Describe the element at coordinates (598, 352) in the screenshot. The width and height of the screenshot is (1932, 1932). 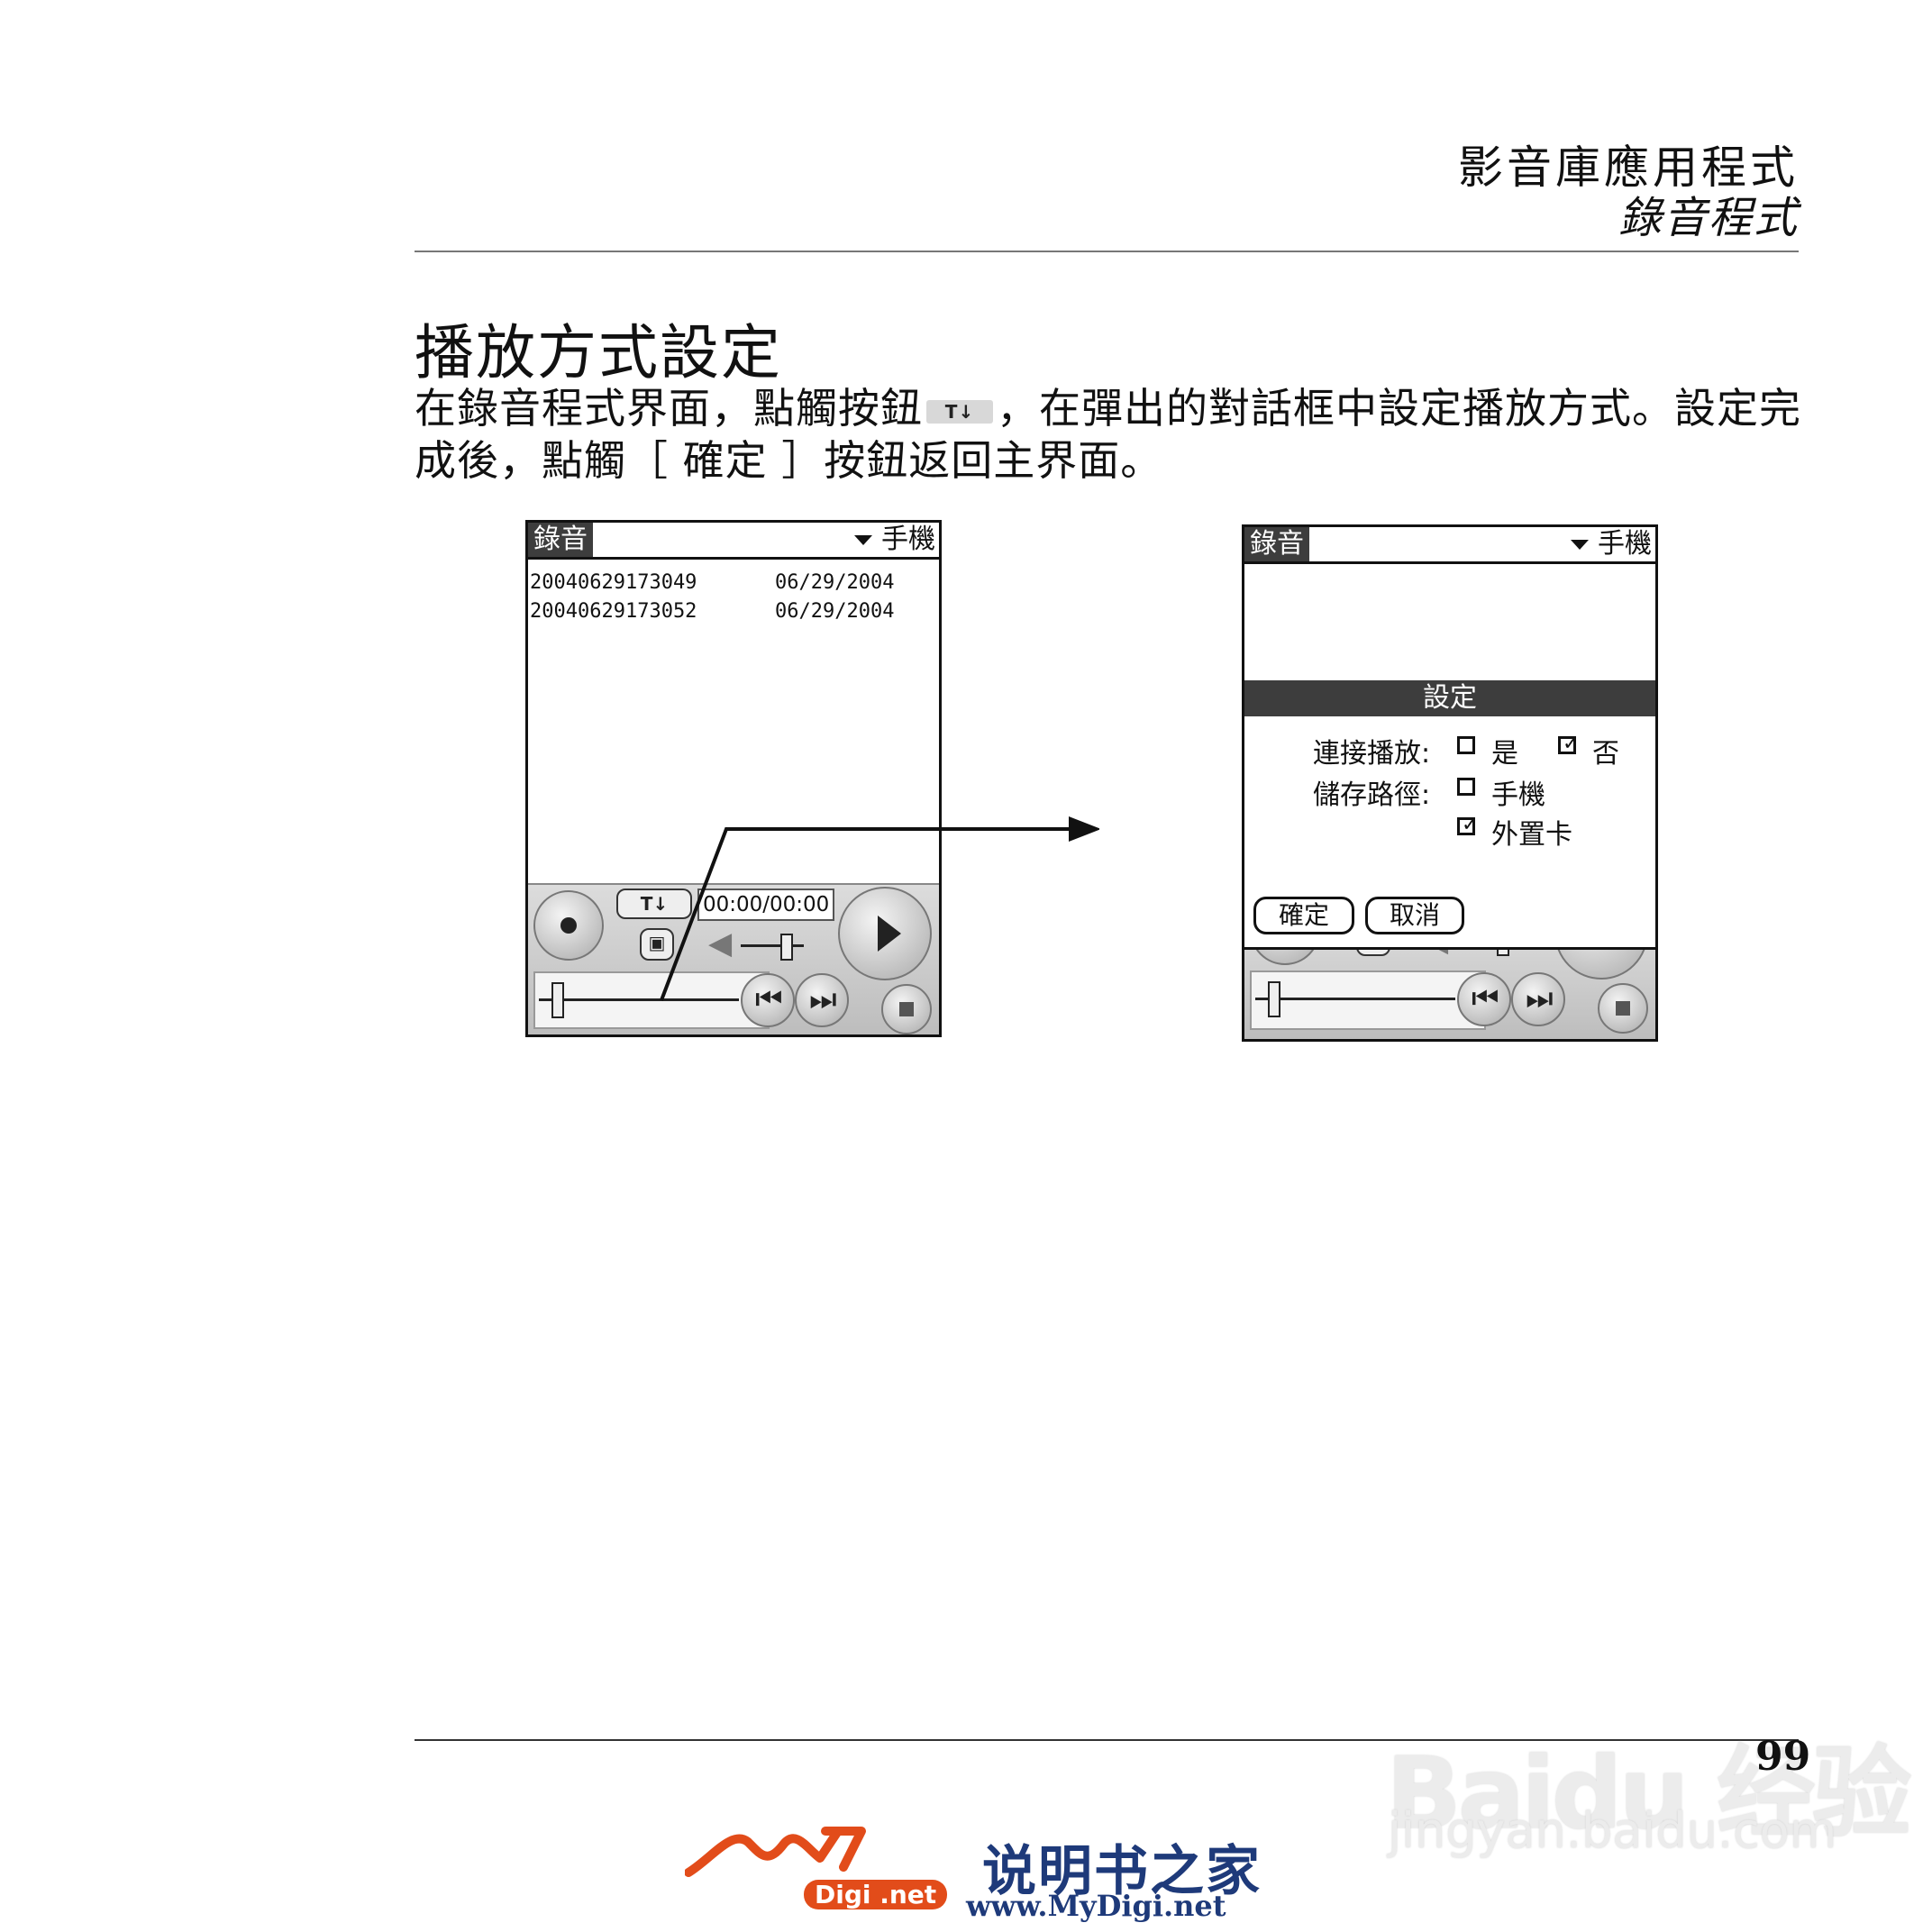
I see `section-title: 播放方式設定` at that location.